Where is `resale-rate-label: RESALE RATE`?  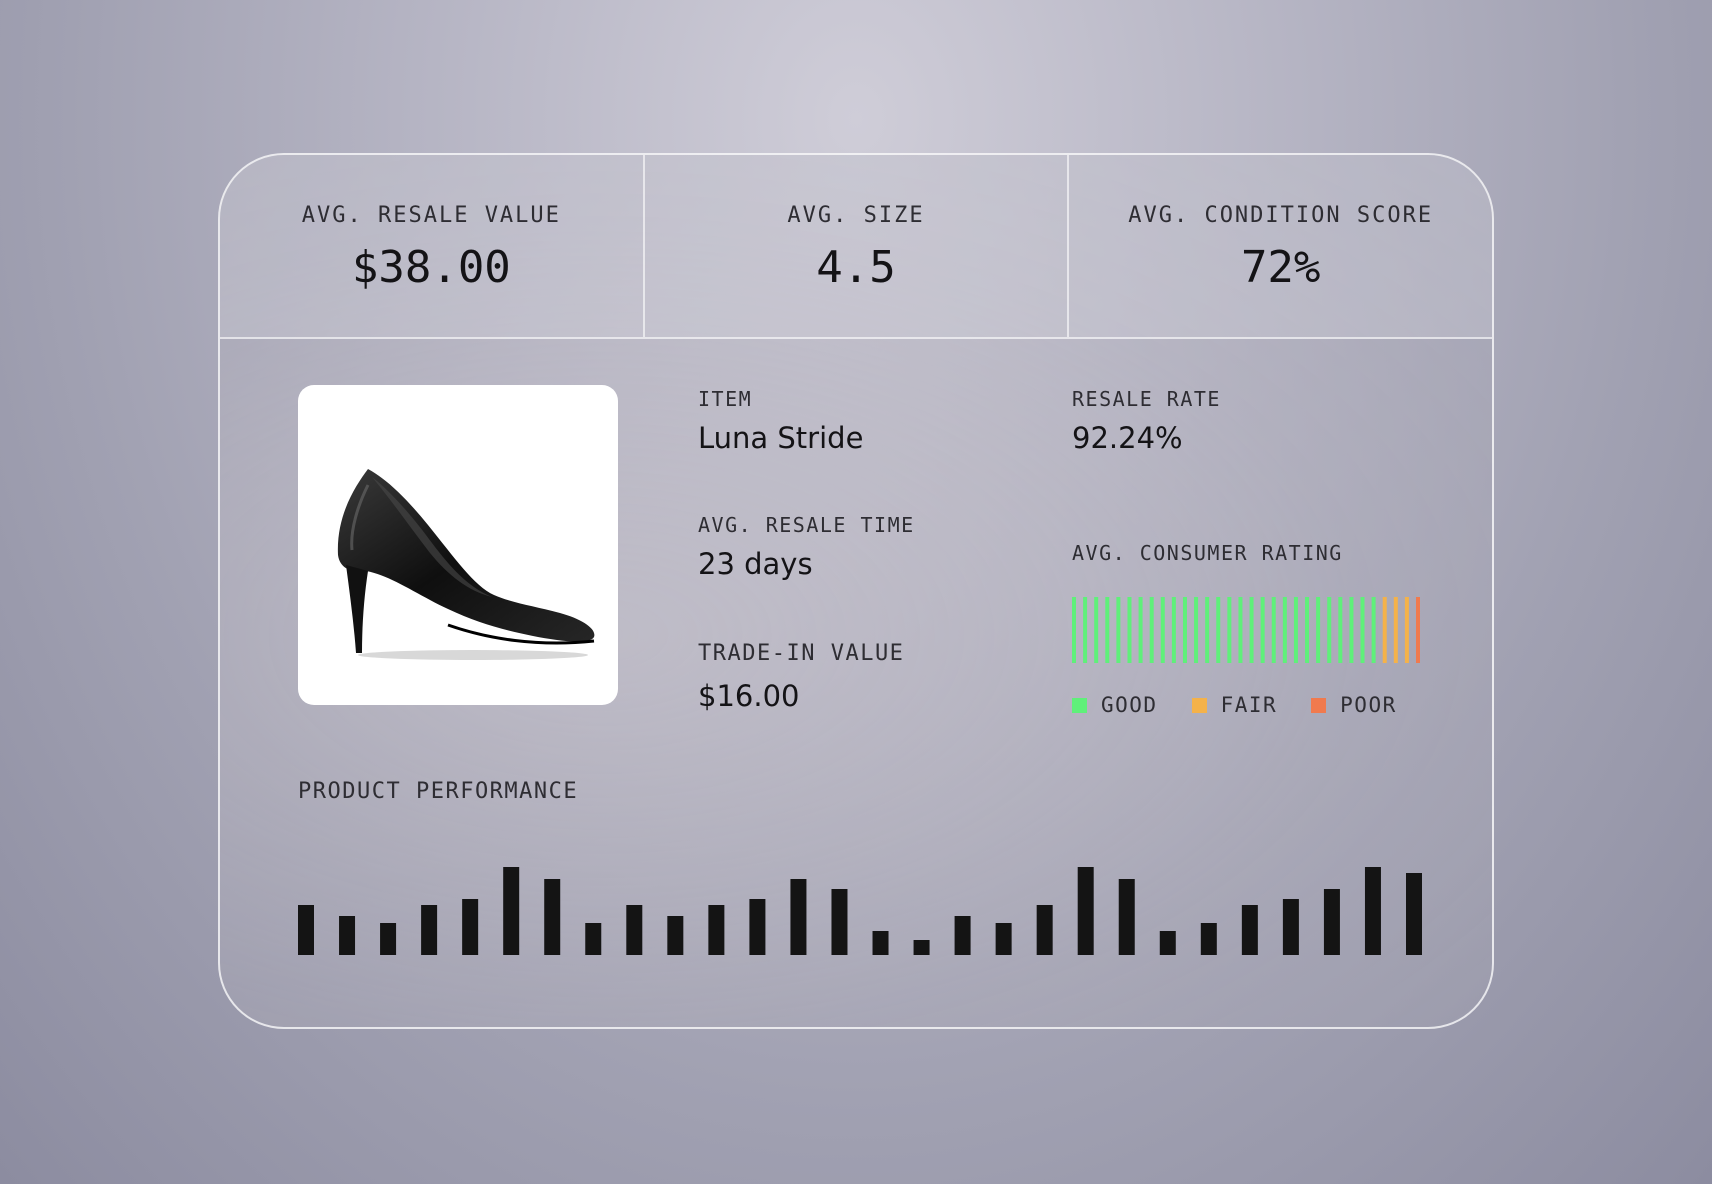
resale-rate-label: RESALE RATE is located at coordinates (1146, 399).